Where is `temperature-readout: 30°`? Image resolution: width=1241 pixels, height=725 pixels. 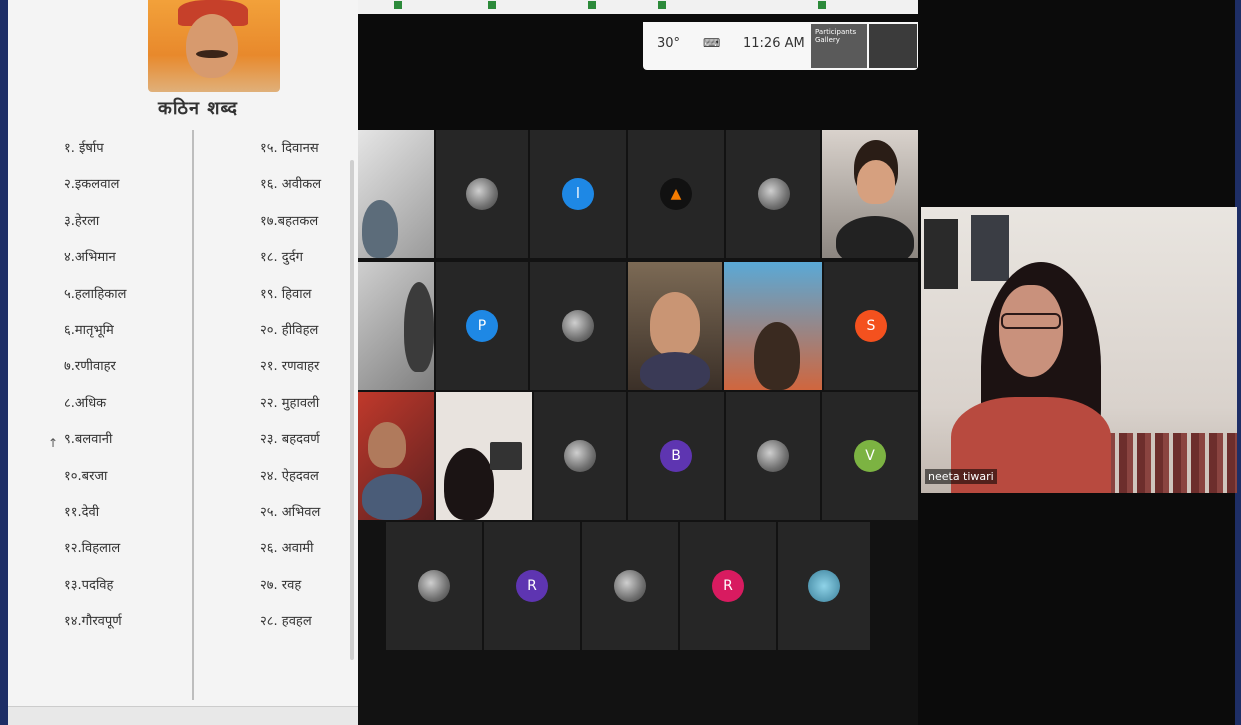
temperature-readout: 30° is located at coordinates (669, 43).